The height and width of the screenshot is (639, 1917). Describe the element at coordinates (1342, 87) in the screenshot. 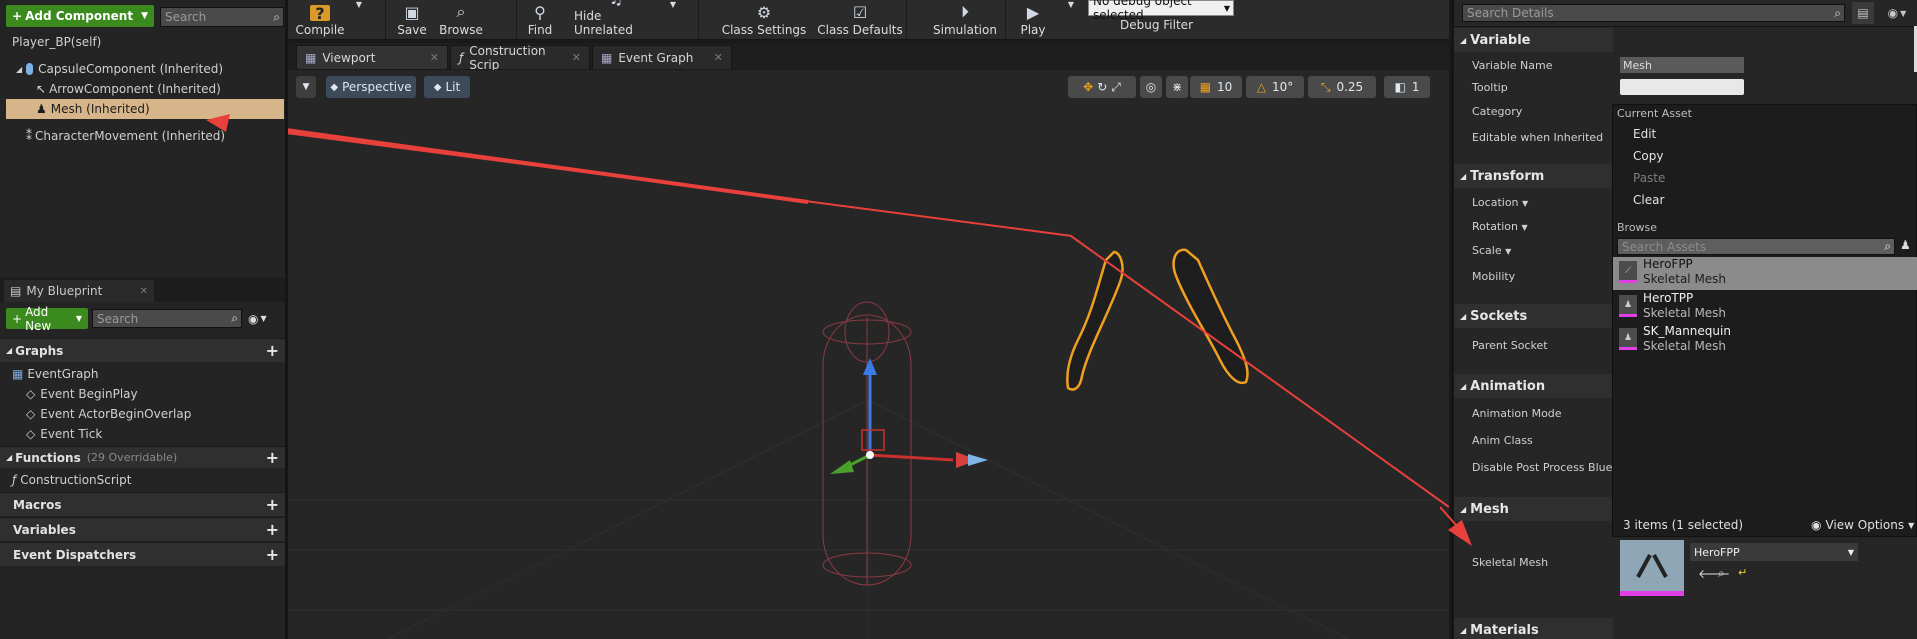

I see `scale-snap-control: ⤡ 0.25` at that location.